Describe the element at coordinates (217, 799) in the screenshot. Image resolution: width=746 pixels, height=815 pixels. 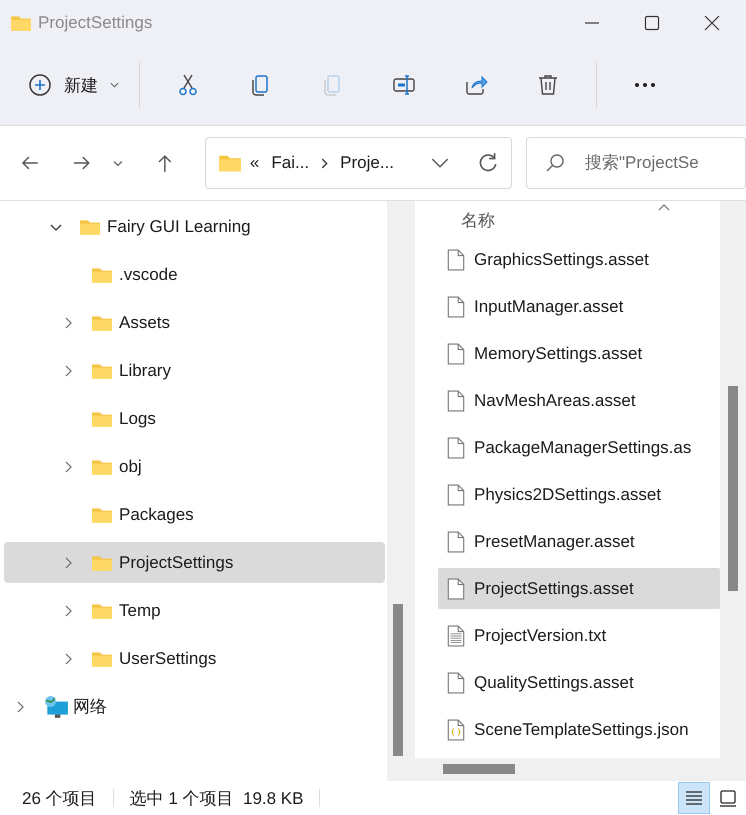
I see `selection-info: 选中 1 个项目 19.8 KB` at that location.